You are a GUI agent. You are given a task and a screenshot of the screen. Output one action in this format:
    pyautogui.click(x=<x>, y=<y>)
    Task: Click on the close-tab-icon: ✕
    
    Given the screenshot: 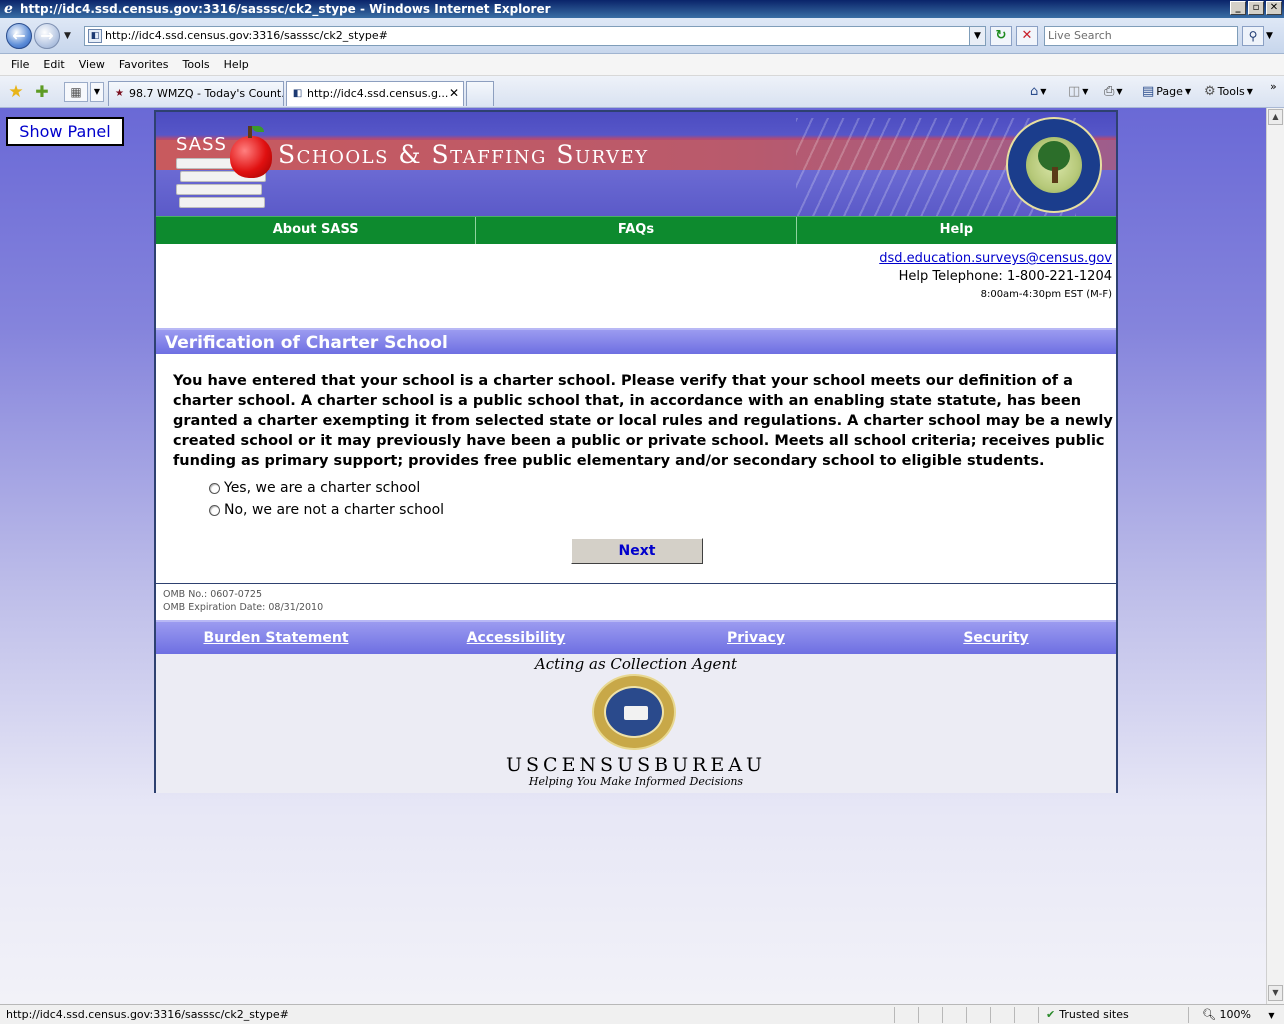 What is the action you would take?
    pyautogui.click(x=454, y=93)
    